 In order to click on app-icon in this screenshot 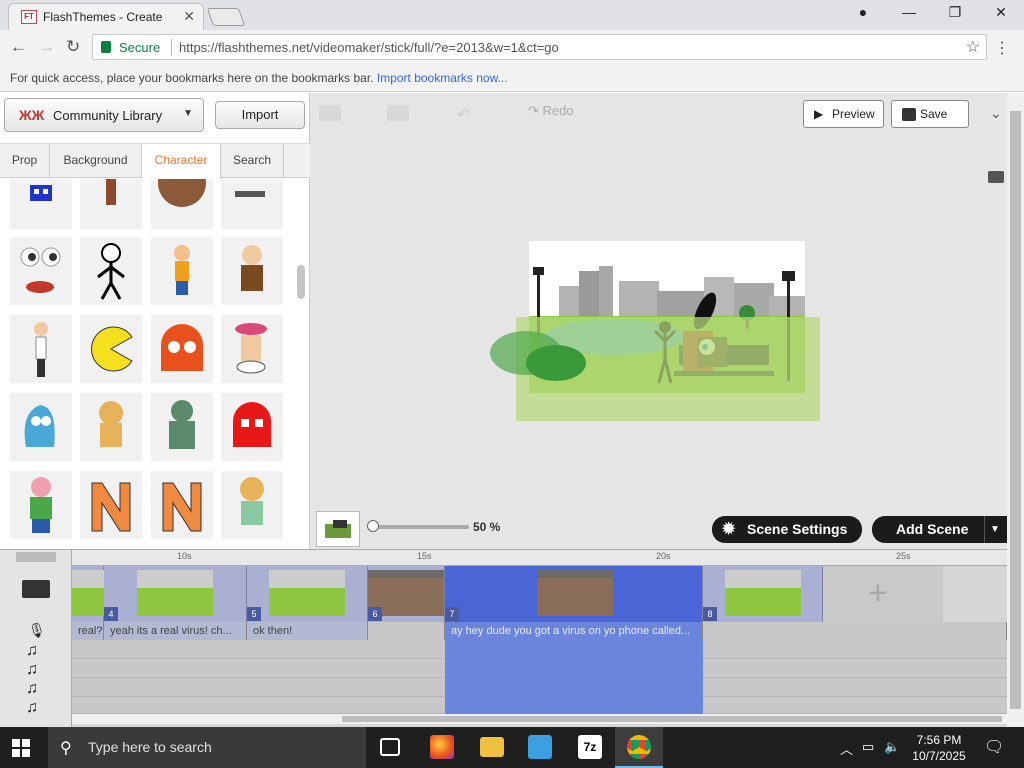, I will do `click(540, 747)`.